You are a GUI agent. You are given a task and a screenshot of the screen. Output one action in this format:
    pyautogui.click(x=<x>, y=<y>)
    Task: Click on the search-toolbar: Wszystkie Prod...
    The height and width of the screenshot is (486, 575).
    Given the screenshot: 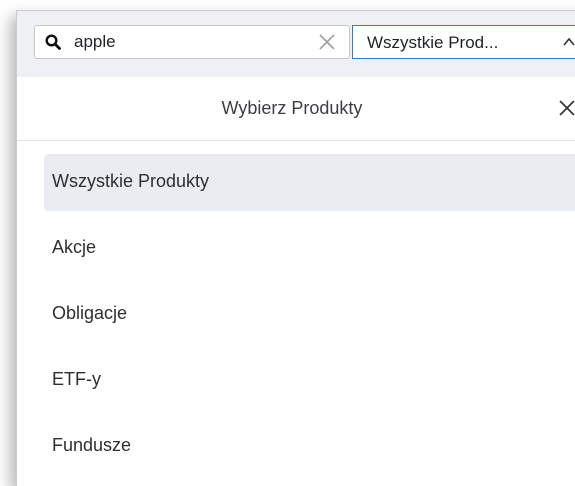 What is the action you would take?
    pyautogui.click(x=296, y=44)
    